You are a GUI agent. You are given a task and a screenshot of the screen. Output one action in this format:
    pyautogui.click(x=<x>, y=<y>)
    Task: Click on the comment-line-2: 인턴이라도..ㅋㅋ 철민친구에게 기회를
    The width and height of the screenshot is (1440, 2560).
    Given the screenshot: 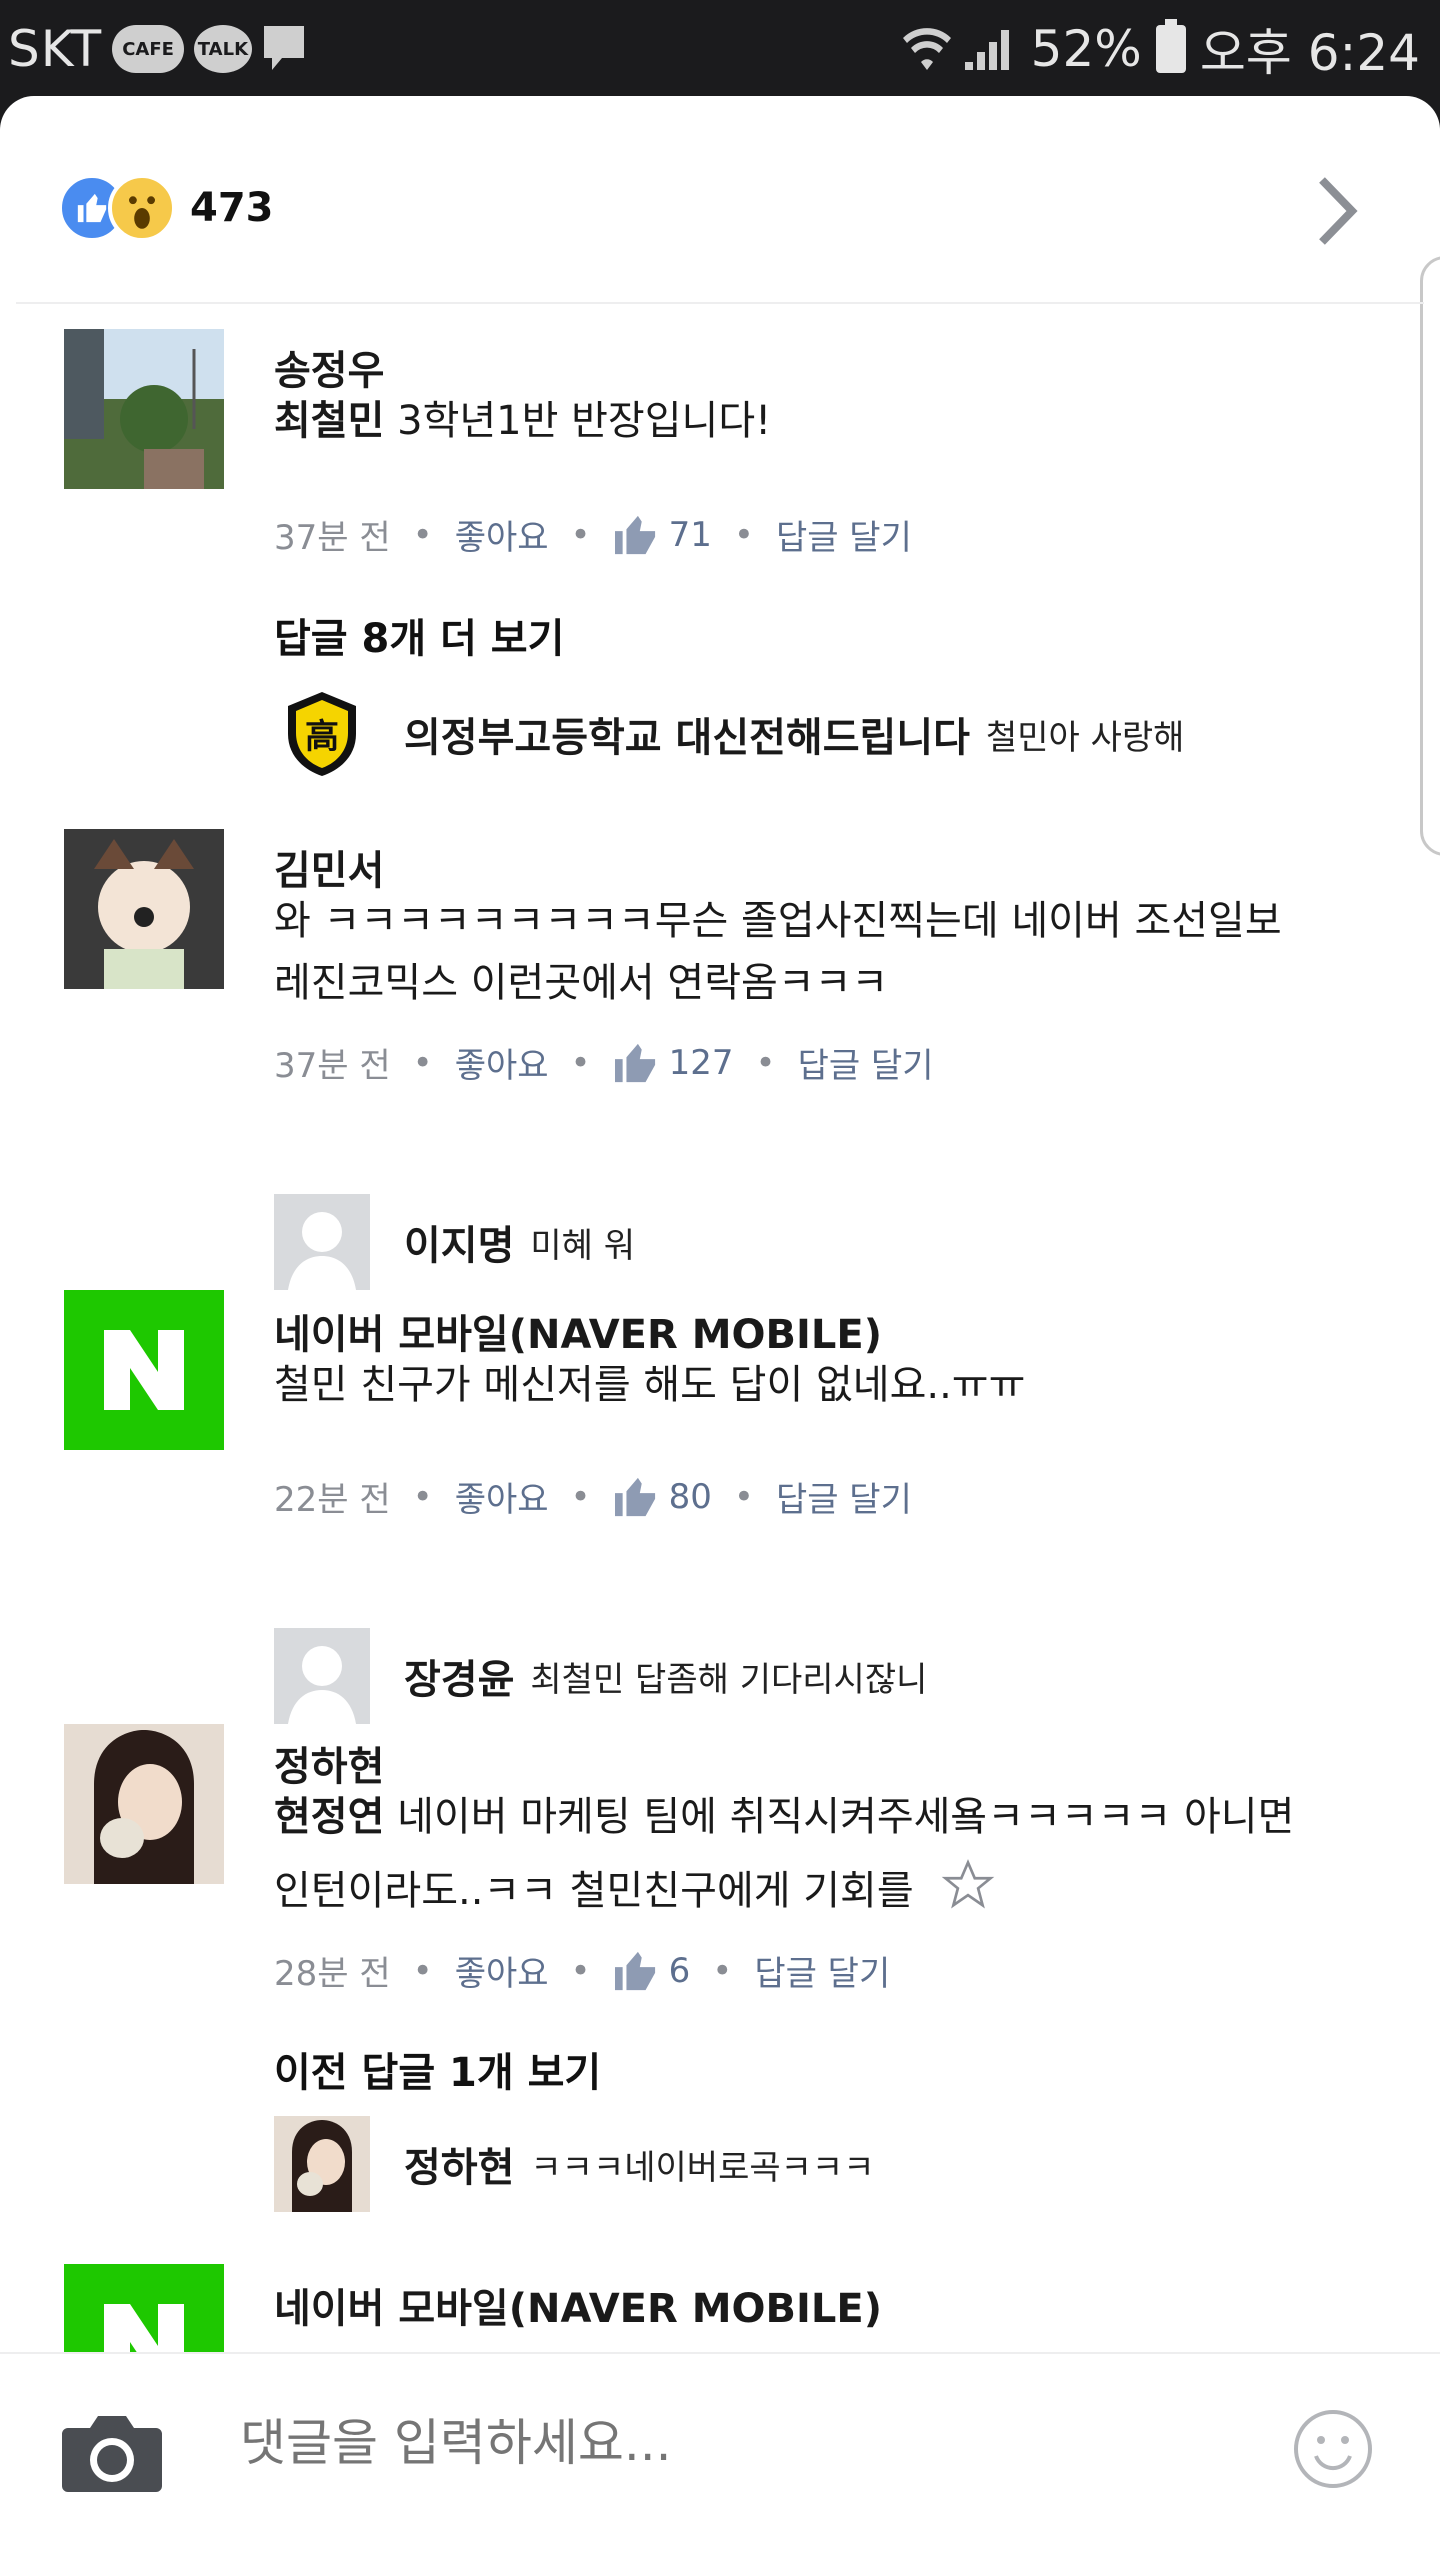 What is the action you would take?
    pyautogui.click(x=635, y=1890)
    